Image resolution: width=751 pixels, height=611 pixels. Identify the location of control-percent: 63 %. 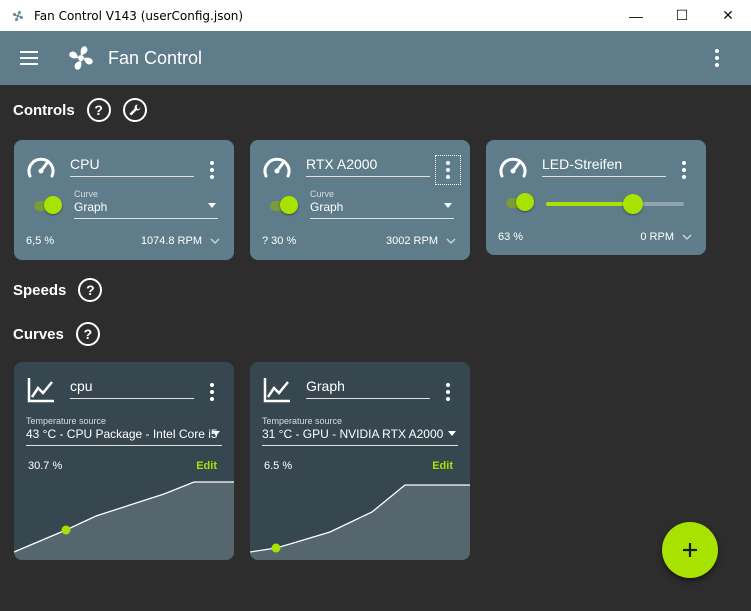
(511, 237).